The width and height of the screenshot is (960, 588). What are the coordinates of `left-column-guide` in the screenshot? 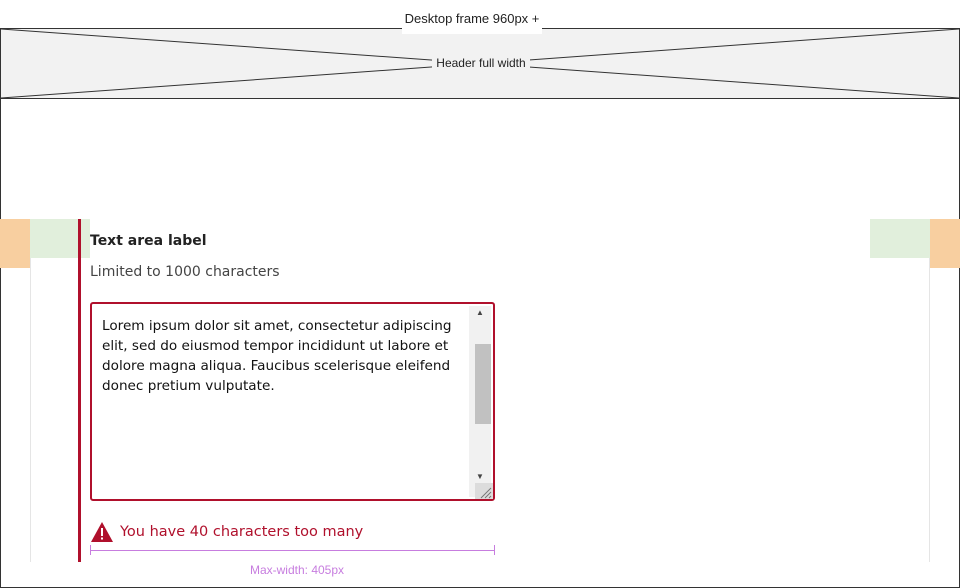 It's located at (30, 410).